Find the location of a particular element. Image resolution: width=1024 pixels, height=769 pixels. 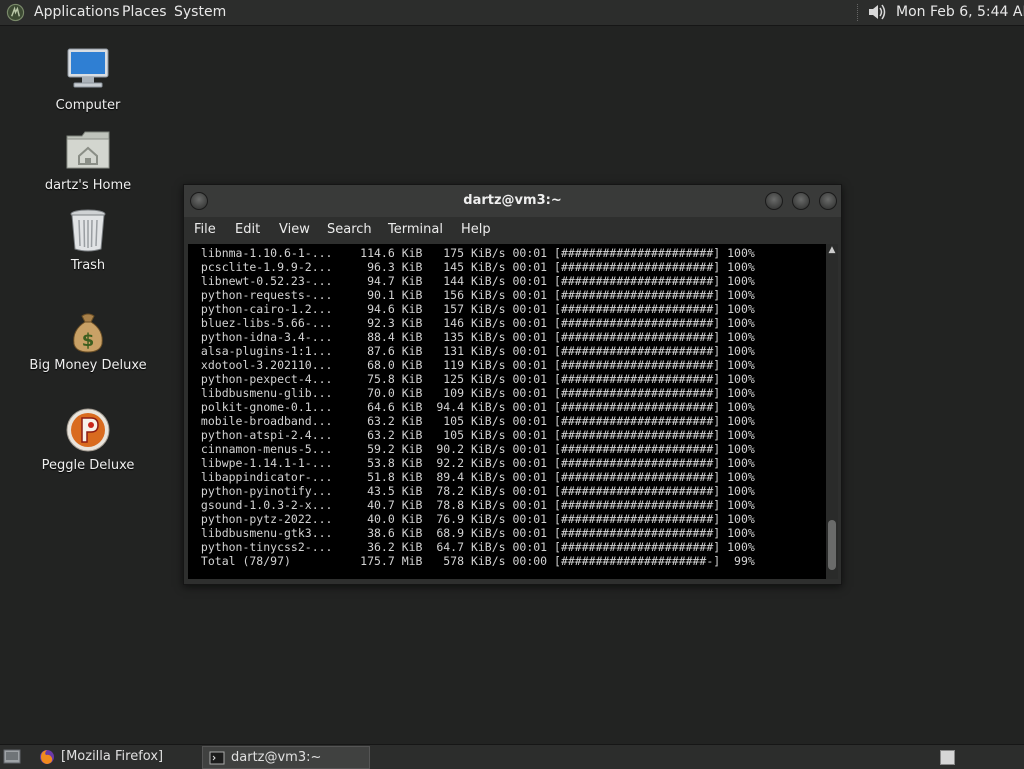

clock: Mon Feb 6, 5:44 AM is located at coordinates (960, 12).